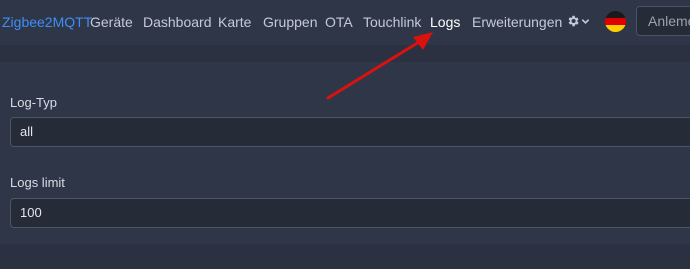 The height and width of the screenshot is (269, 690). I want to click on settings-dropdown, so click(578, 21).